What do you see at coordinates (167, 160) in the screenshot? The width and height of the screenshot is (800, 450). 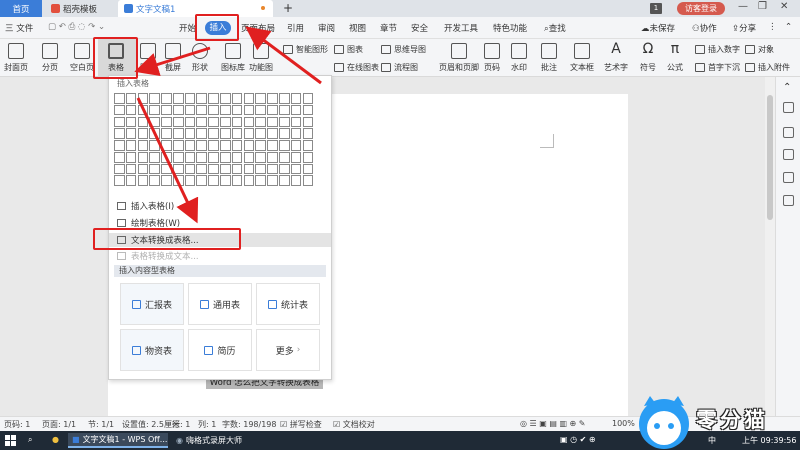 I see `arrow-to-text-to-table` at bounding box center [167, 160].